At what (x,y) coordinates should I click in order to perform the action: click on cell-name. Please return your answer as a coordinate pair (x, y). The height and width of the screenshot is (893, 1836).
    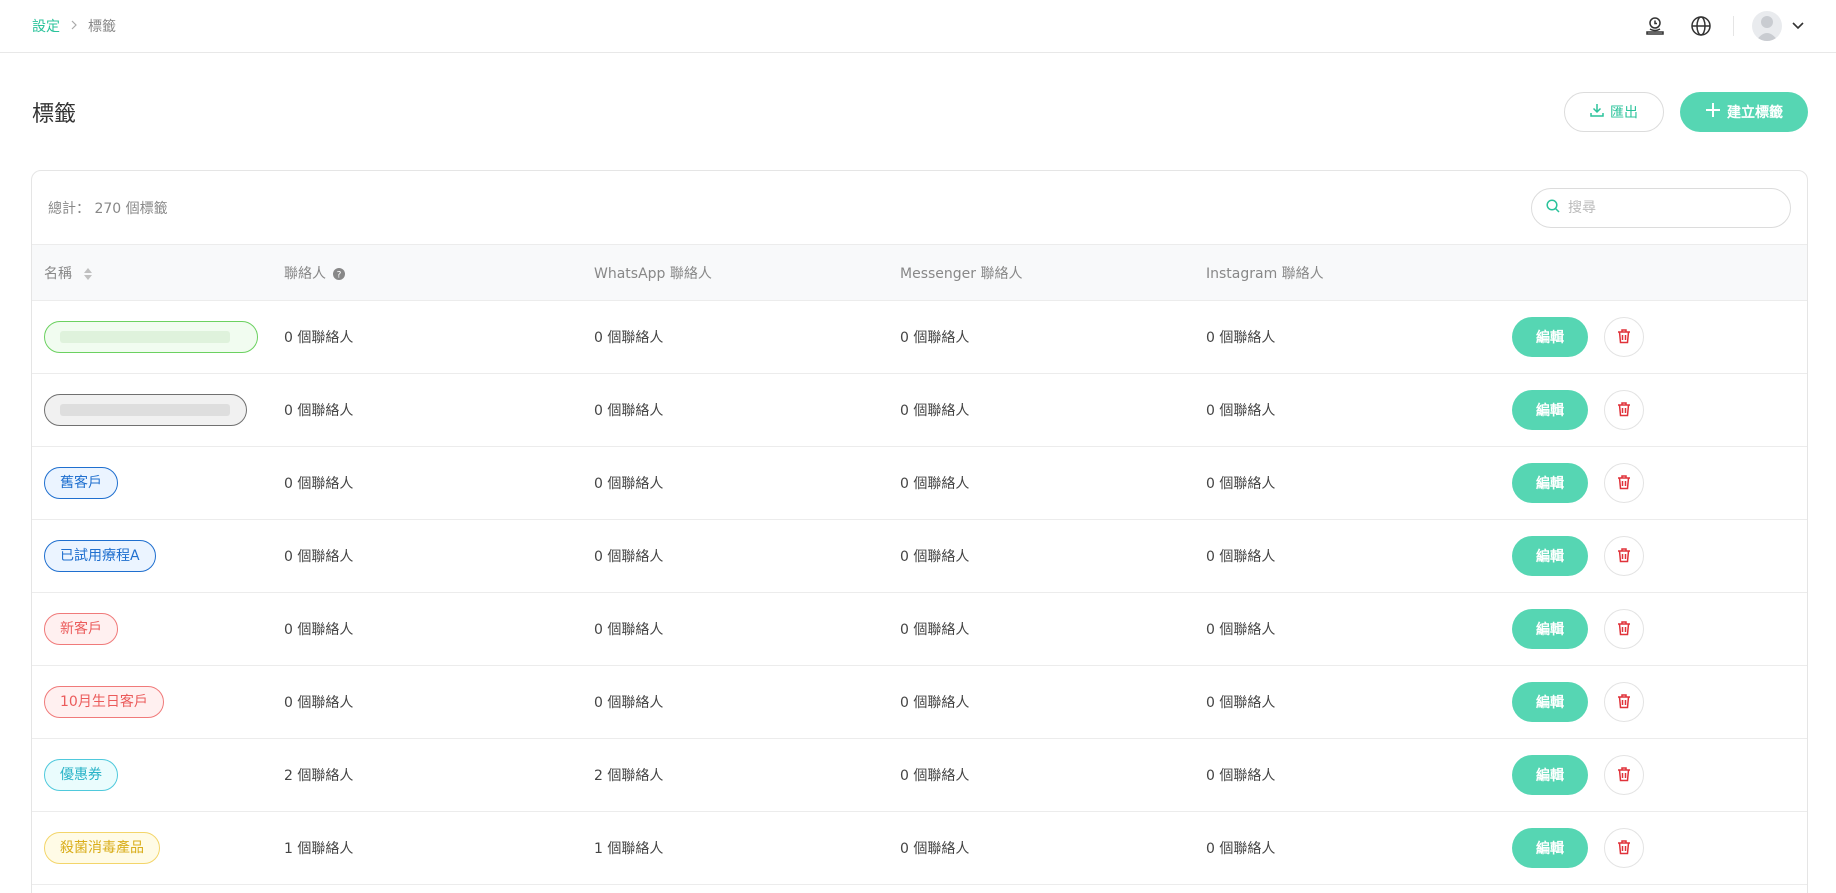
    Looking at the image, I should click on (152, 337).